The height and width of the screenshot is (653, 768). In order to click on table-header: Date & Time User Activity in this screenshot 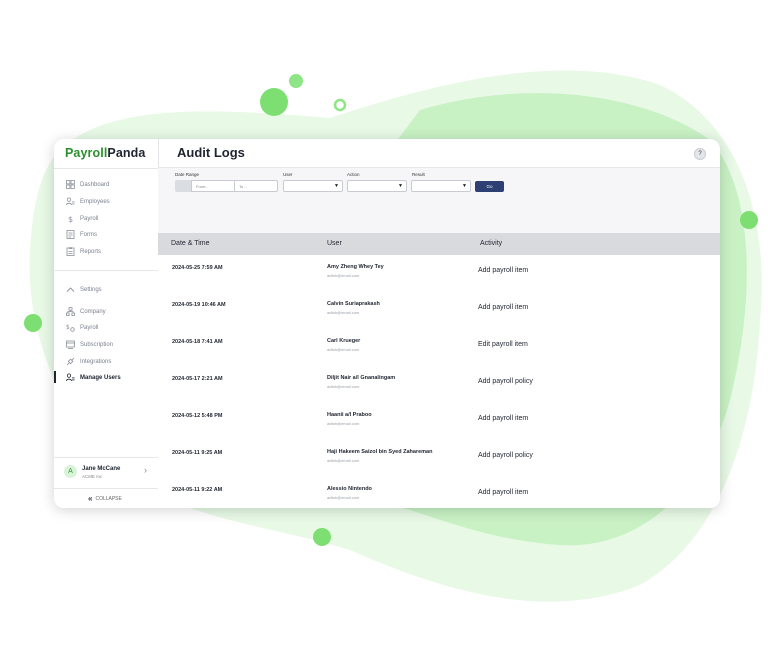, I will do `click(439, 244)`.